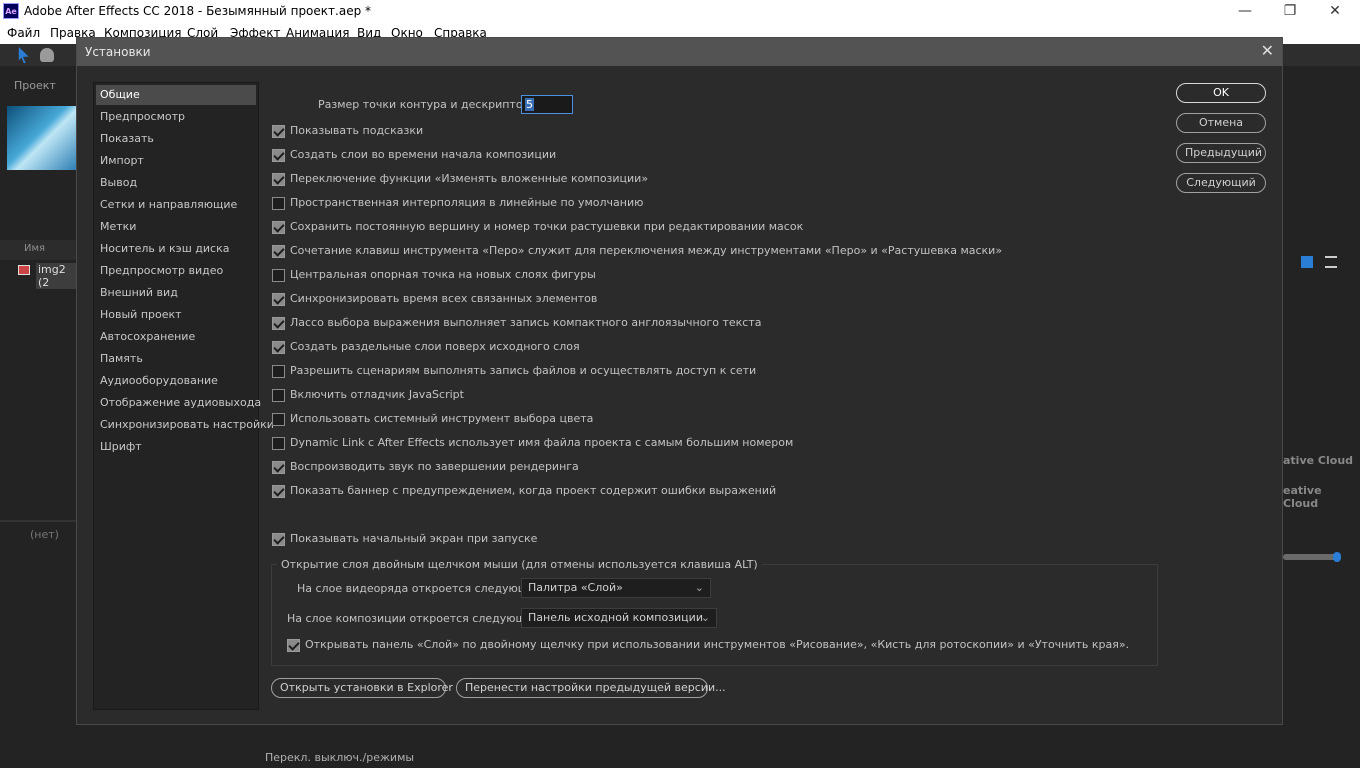 The image size is (1360, 768). I want to click on project-item-label: img2 (2, so click(56, 276).